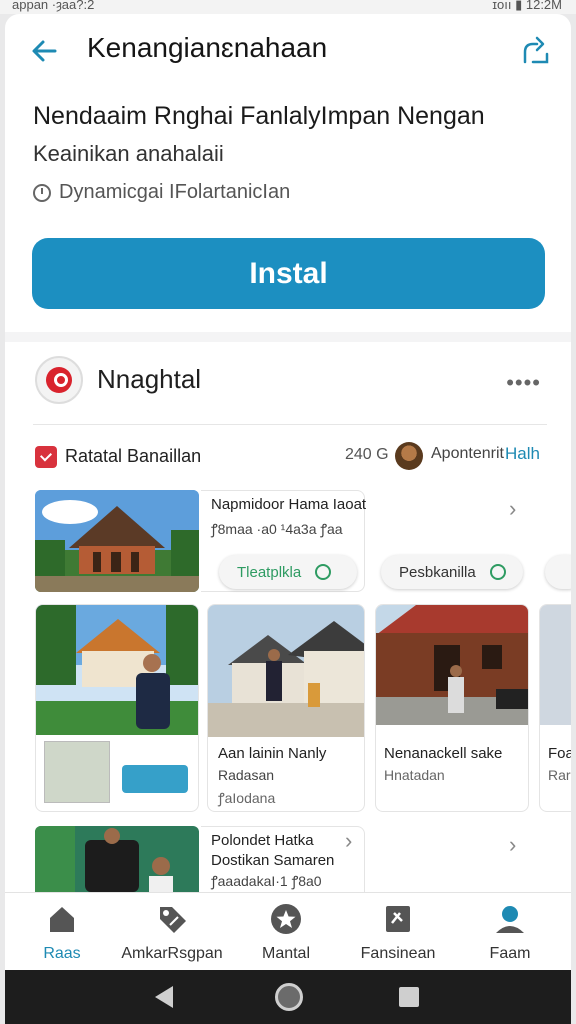  Describe the element at coordinates (409, 997) in the screenshot. I see `system-recents-icon` at that location.